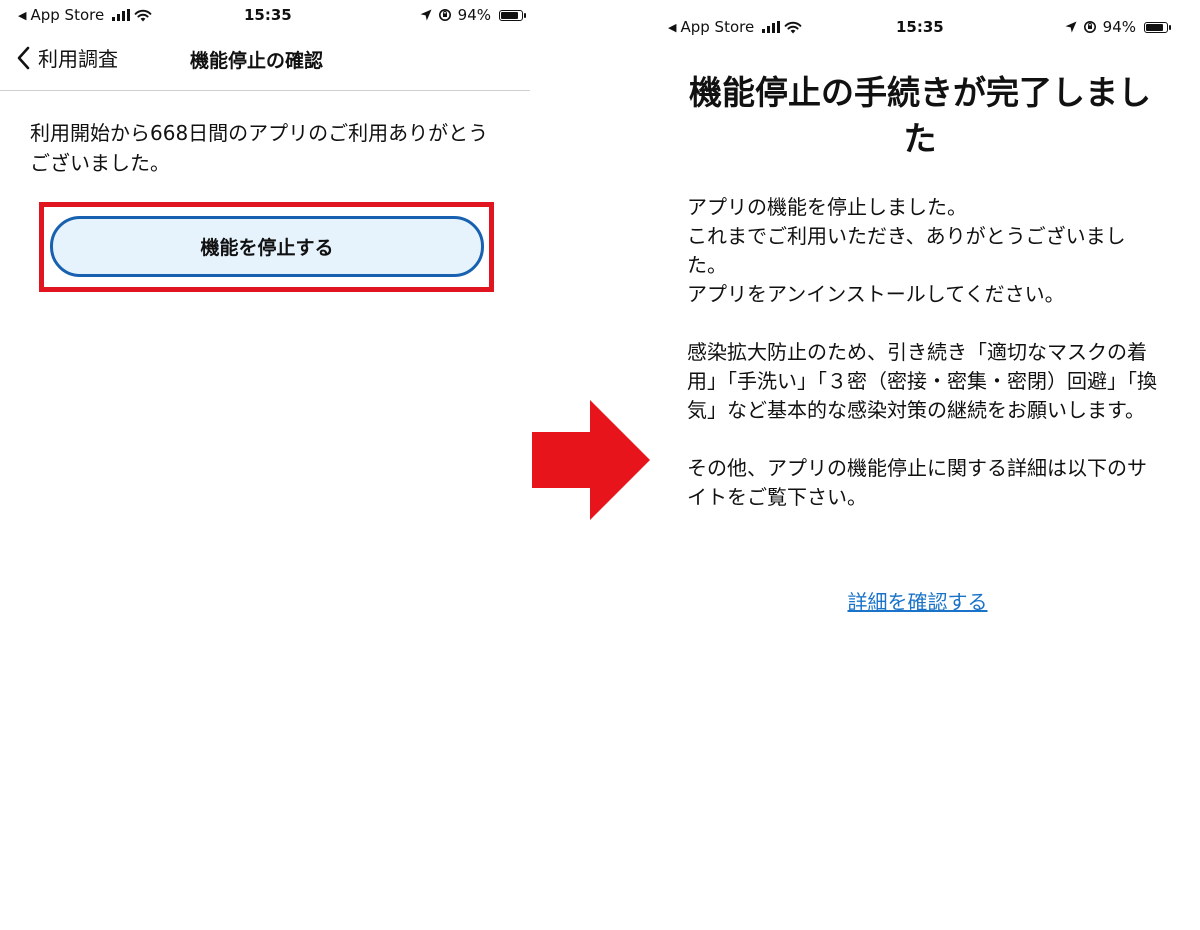 This screenshot has height=930, width=1200. I want to click on status-bar-right: ◀ App Store 15:35 94%, so click(919, 27).